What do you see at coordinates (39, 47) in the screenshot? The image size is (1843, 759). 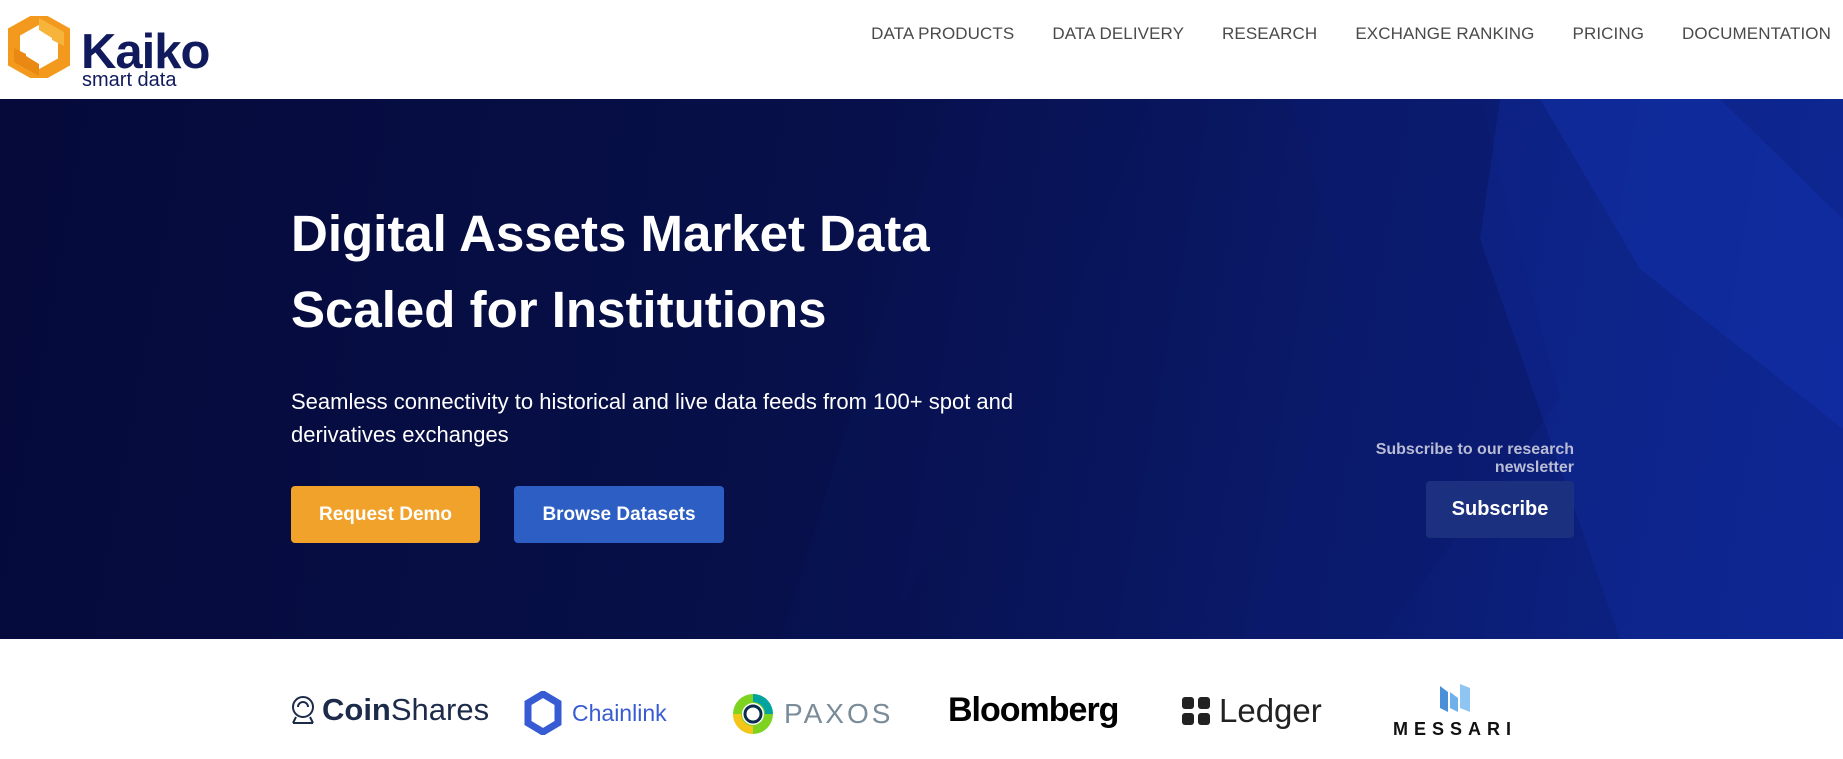 I see `kaiko-logo-icon` at bounding box center [39, 47].